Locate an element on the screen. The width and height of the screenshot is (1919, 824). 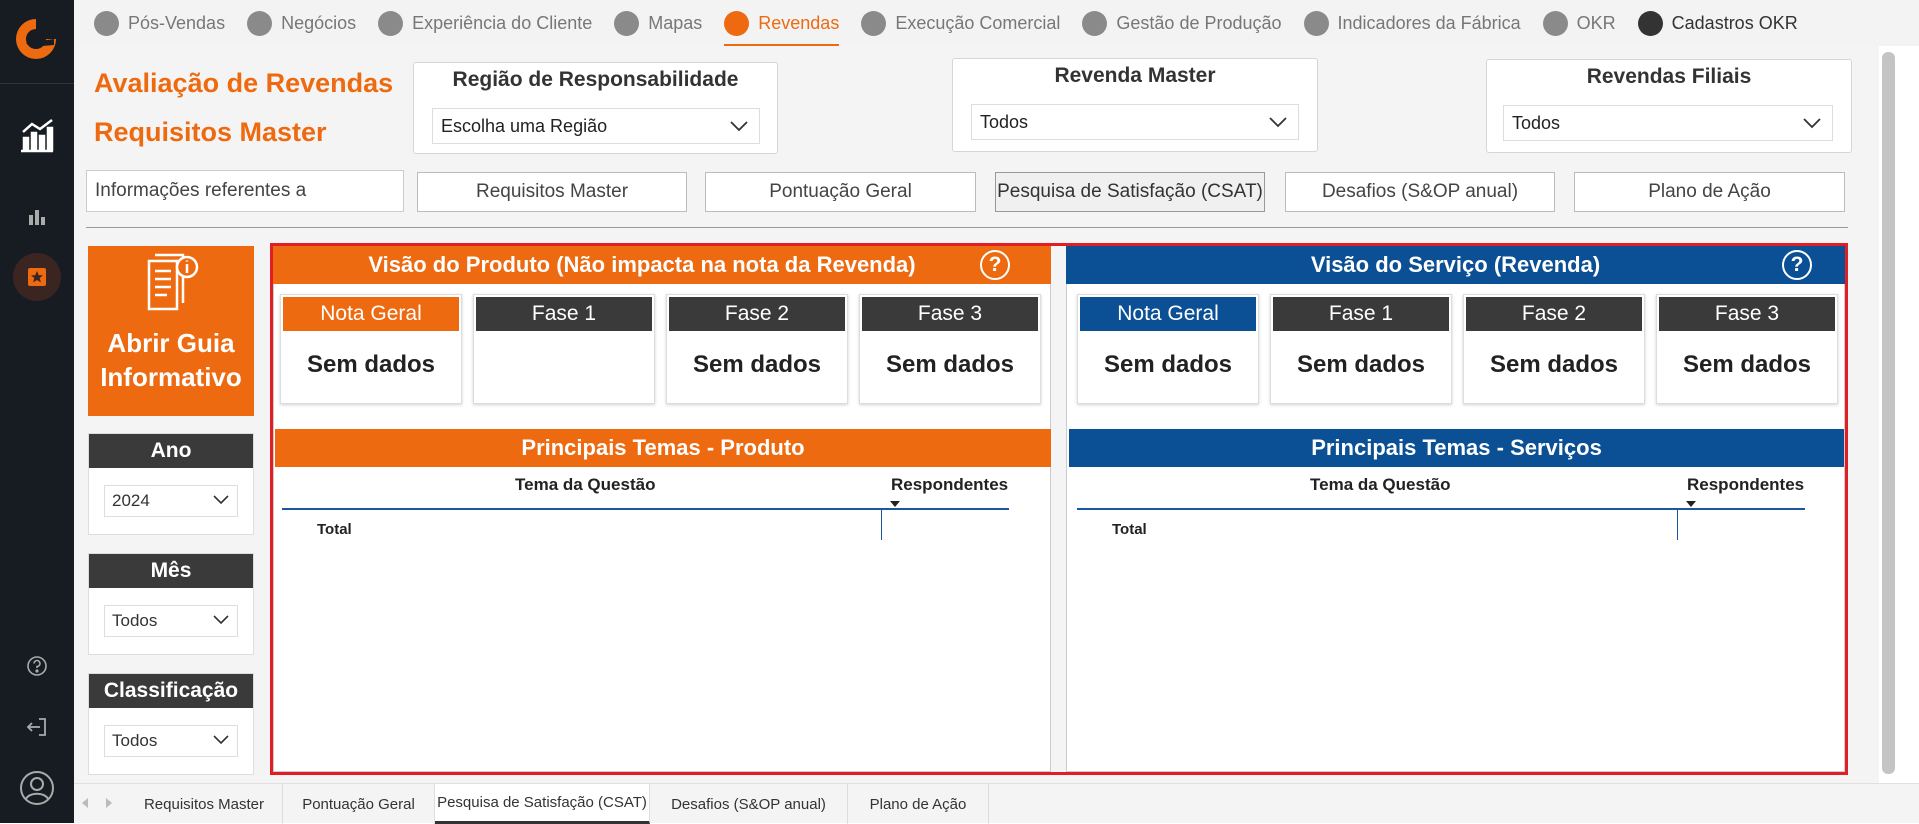
revenda-master-dropdown: Todos is located at coordinates (1135, 122).